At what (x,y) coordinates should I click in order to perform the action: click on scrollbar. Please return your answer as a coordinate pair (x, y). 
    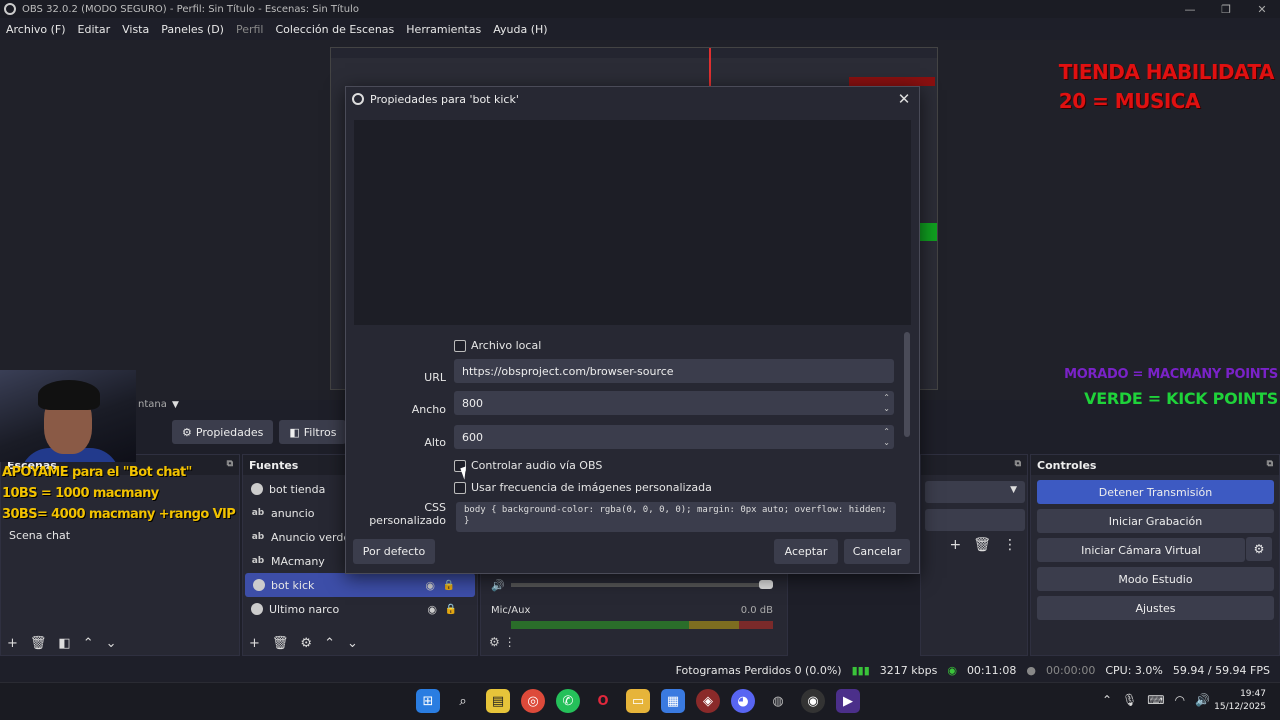
    Looking at the image, I should click on (907, 384).